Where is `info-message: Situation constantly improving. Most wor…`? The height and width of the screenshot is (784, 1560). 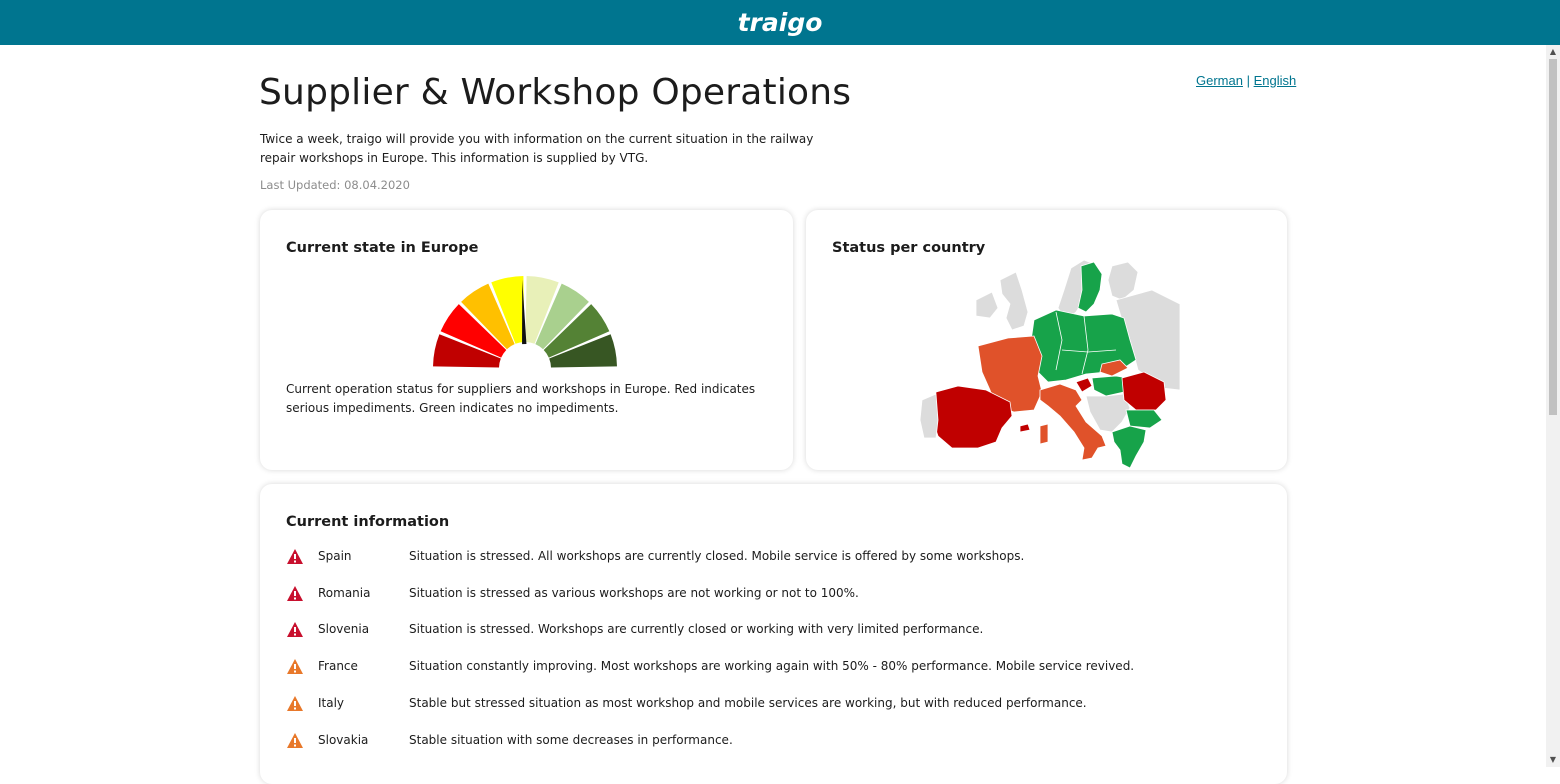
info-message: Situation constantly improving. Most wor… is located at coordinates (772, 666).